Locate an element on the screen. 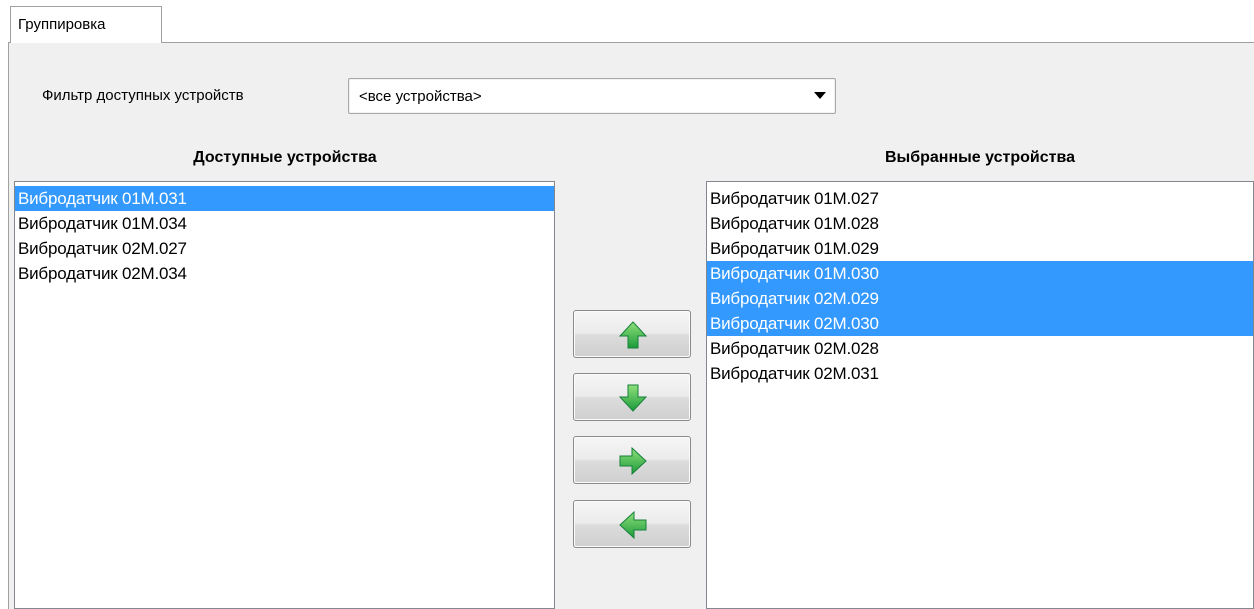 This screenshot has width=1254, height=609. add-to-selected-button is located at coordinates (632, 460).